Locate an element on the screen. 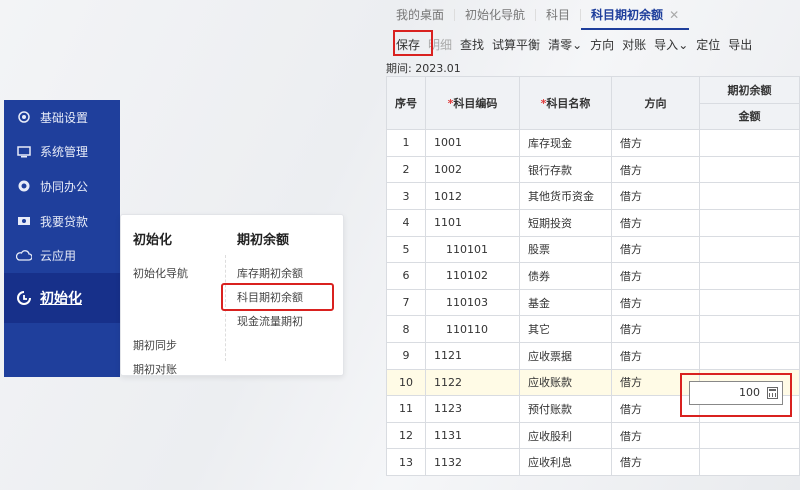  submenu-column-init: 初始化 初始化导航 期初同步 期初对账 is located at coordinates (160, 305).